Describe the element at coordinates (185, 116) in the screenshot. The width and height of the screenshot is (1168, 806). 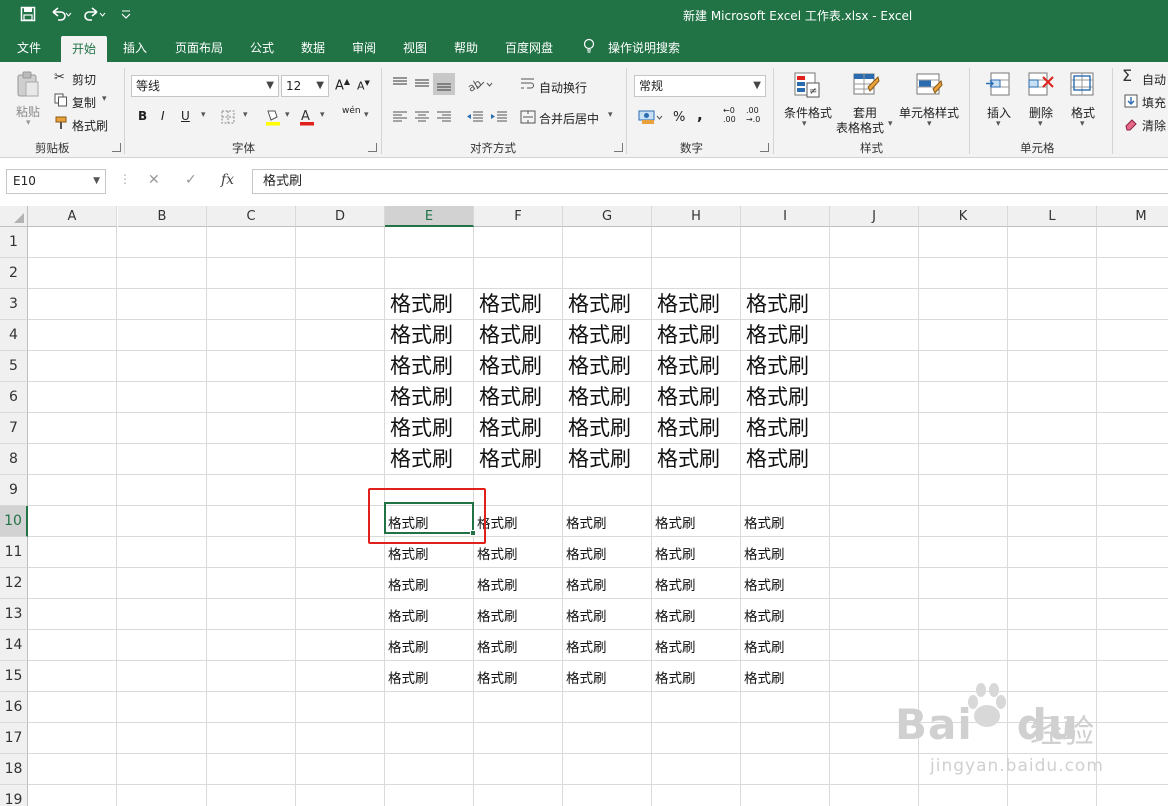
I see `underline-button: U` at that location.